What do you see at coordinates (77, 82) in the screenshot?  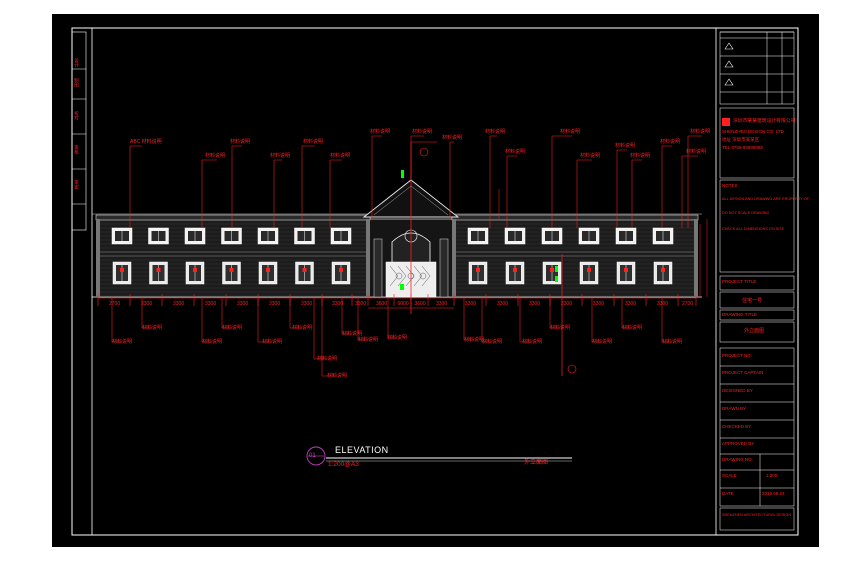 I see `left-strip-label: 制图` at bounding box center [77, 82].